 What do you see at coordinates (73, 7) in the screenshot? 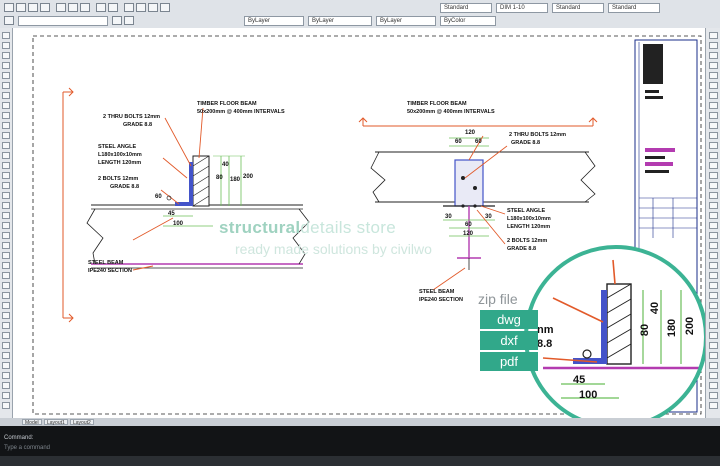
I see `copy-icon` at bounding box center [73, 7].